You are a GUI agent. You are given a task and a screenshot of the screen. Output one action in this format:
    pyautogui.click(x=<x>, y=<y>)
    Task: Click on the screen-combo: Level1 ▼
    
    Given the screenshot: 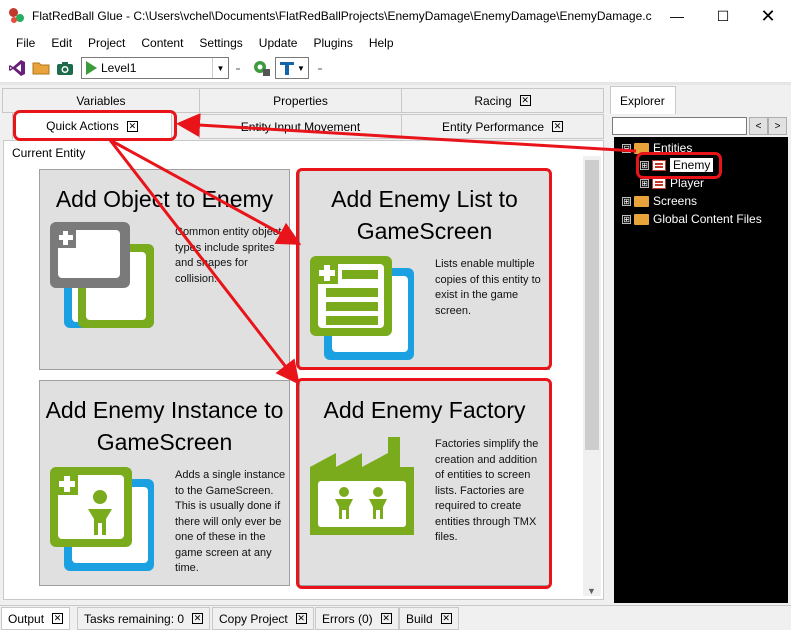 What is the action you would take?
    pyautogui.click(x=155, y=68)
    